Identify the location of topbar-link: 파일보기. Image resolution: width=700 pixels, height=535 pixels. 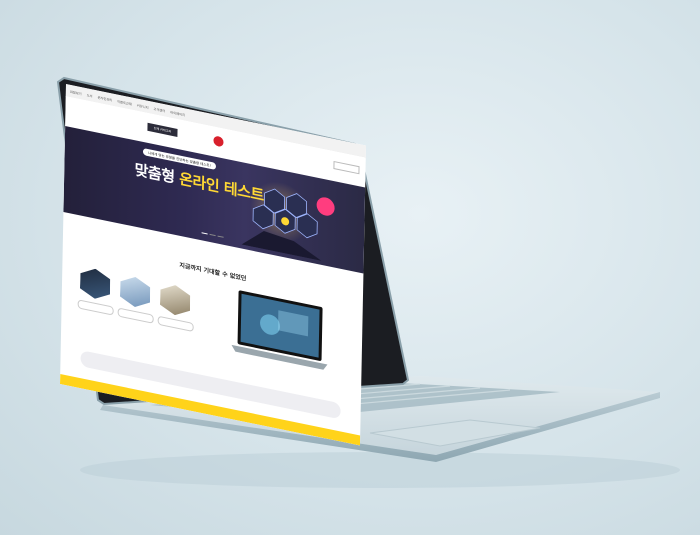
(76, 91).